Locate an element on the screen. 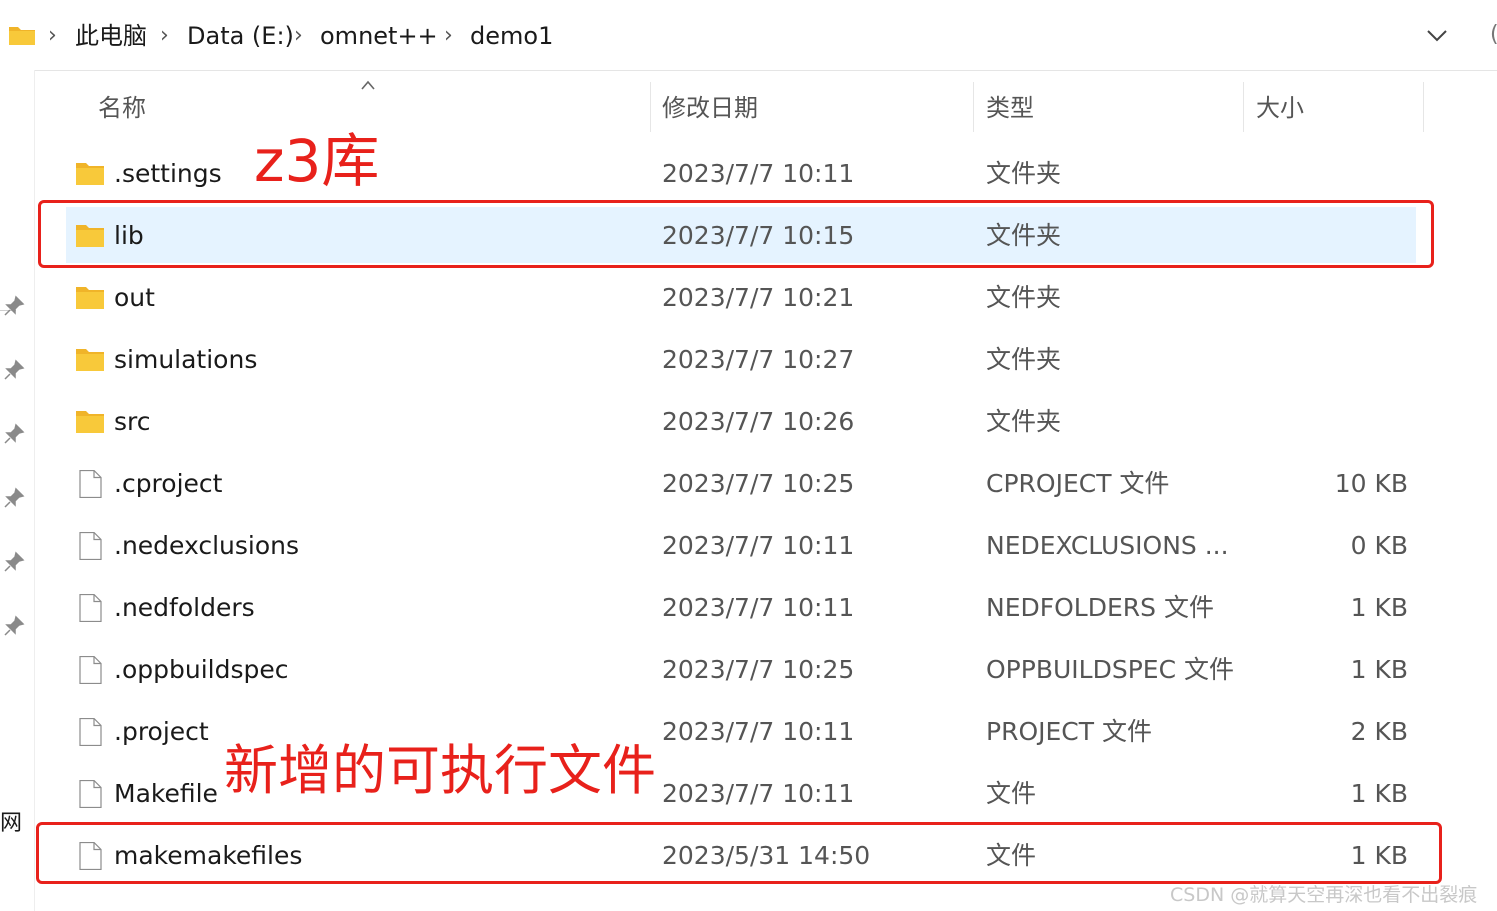  highlight-box-lib is located at coordinates (736, 234).